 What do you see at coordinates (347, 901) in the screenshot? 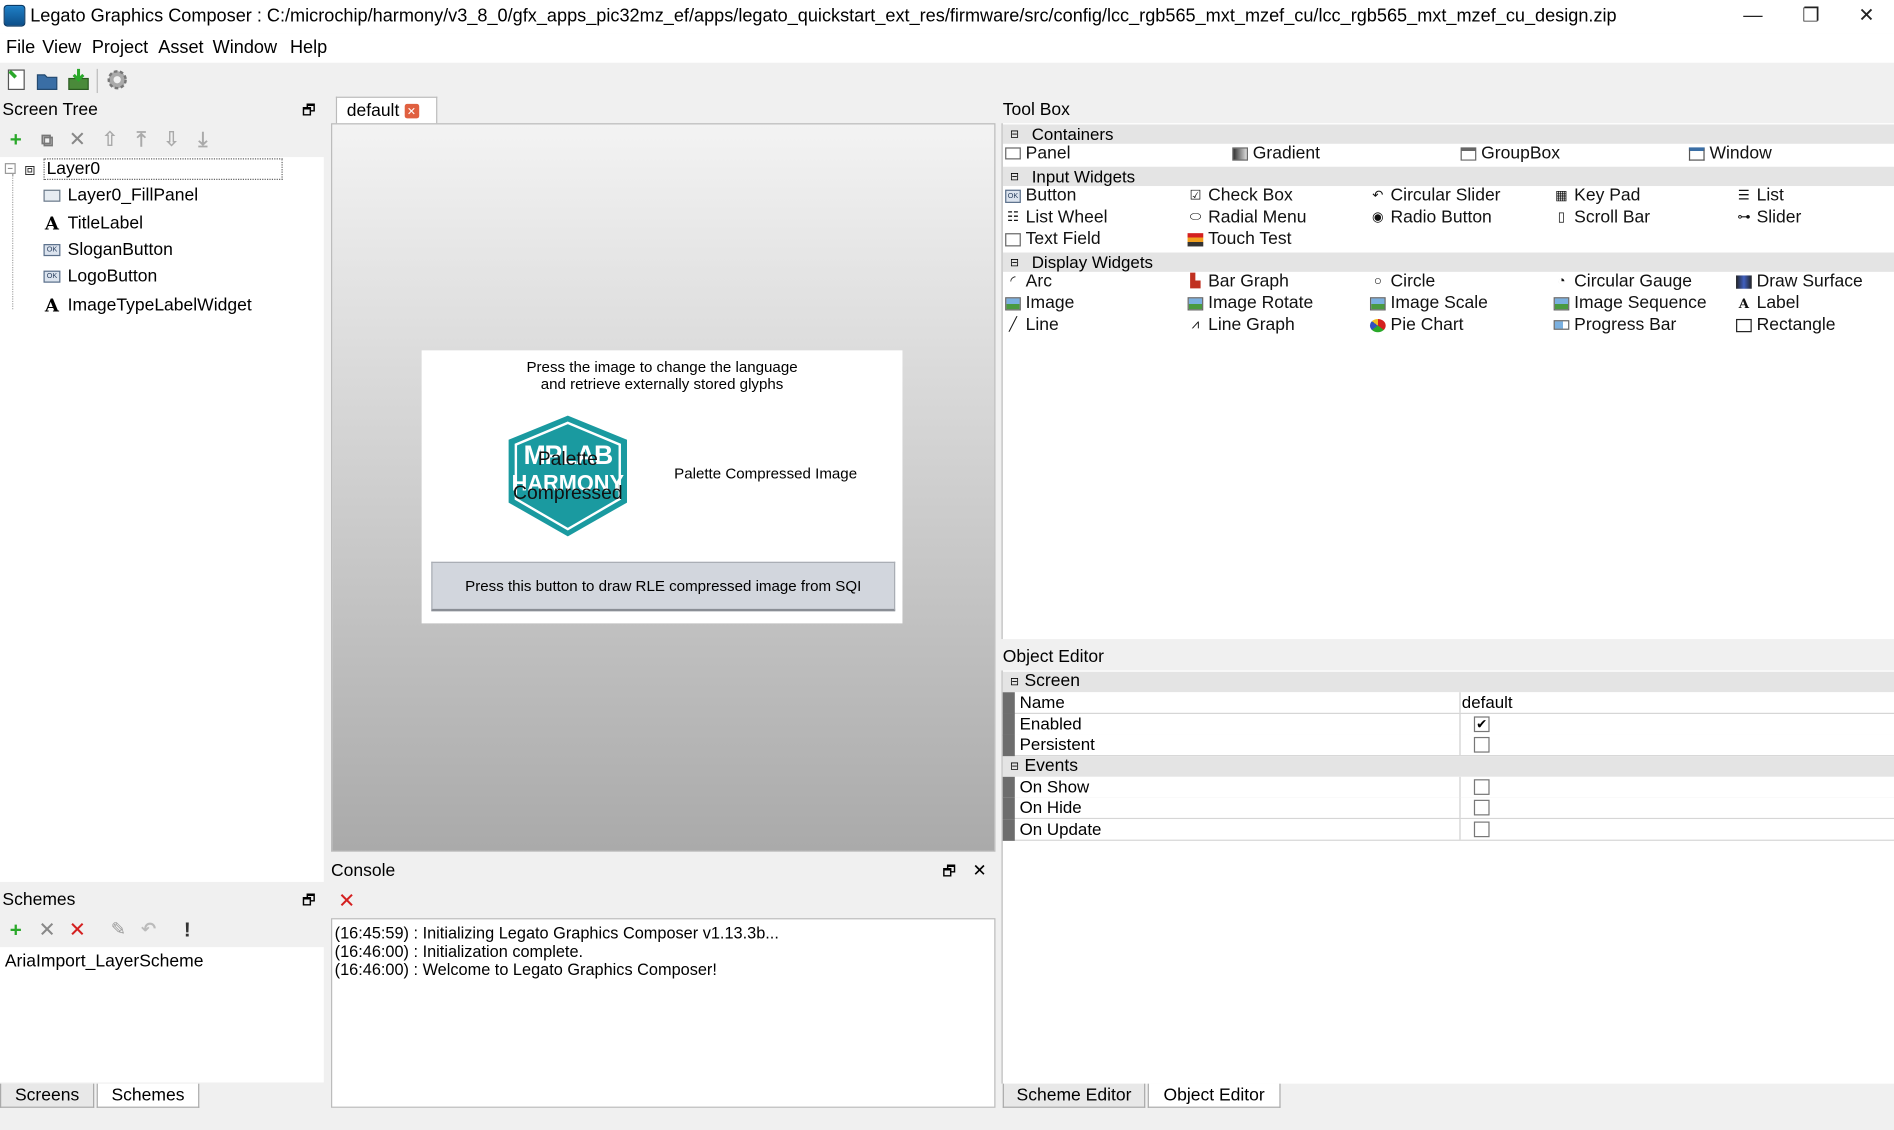
I see `clear-console-icon: ✕` at bounding box center [347, 901].